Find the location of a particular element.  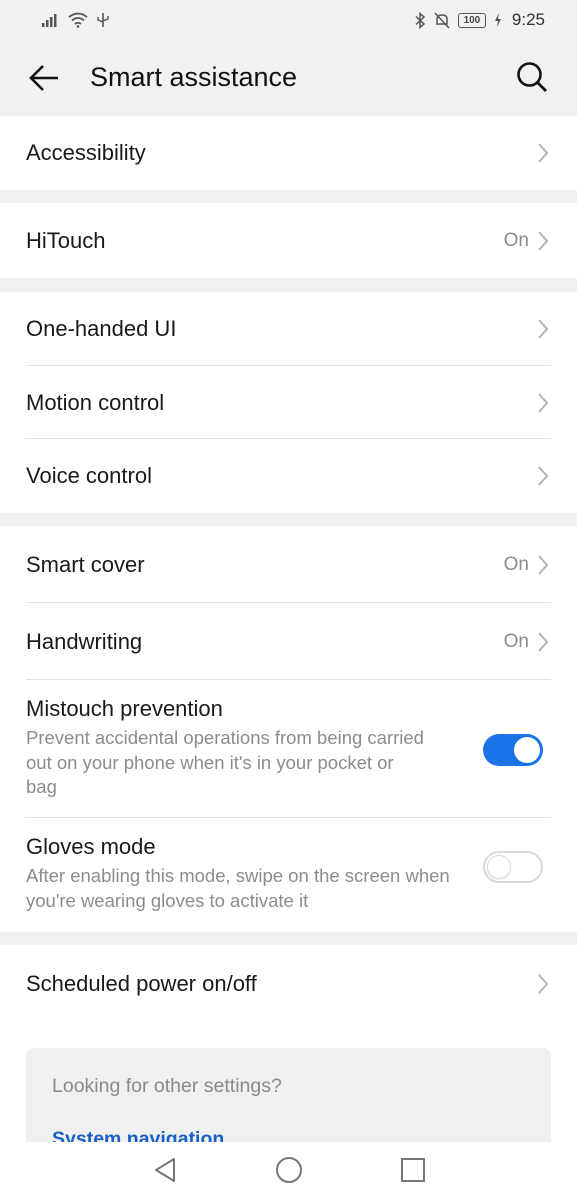

one-handed-right is located at coordinates (543, 329).